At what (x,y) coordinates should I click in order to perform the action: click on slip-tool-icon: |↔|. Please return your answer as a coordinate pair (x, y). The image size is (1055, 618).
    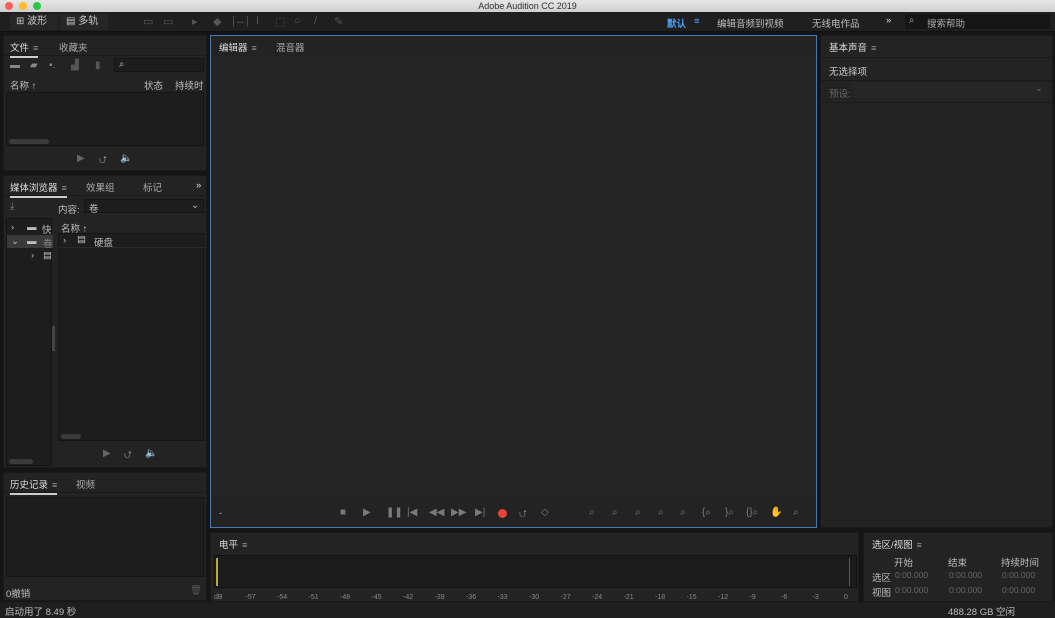
    Looking at the image, I should click on (240, 21).